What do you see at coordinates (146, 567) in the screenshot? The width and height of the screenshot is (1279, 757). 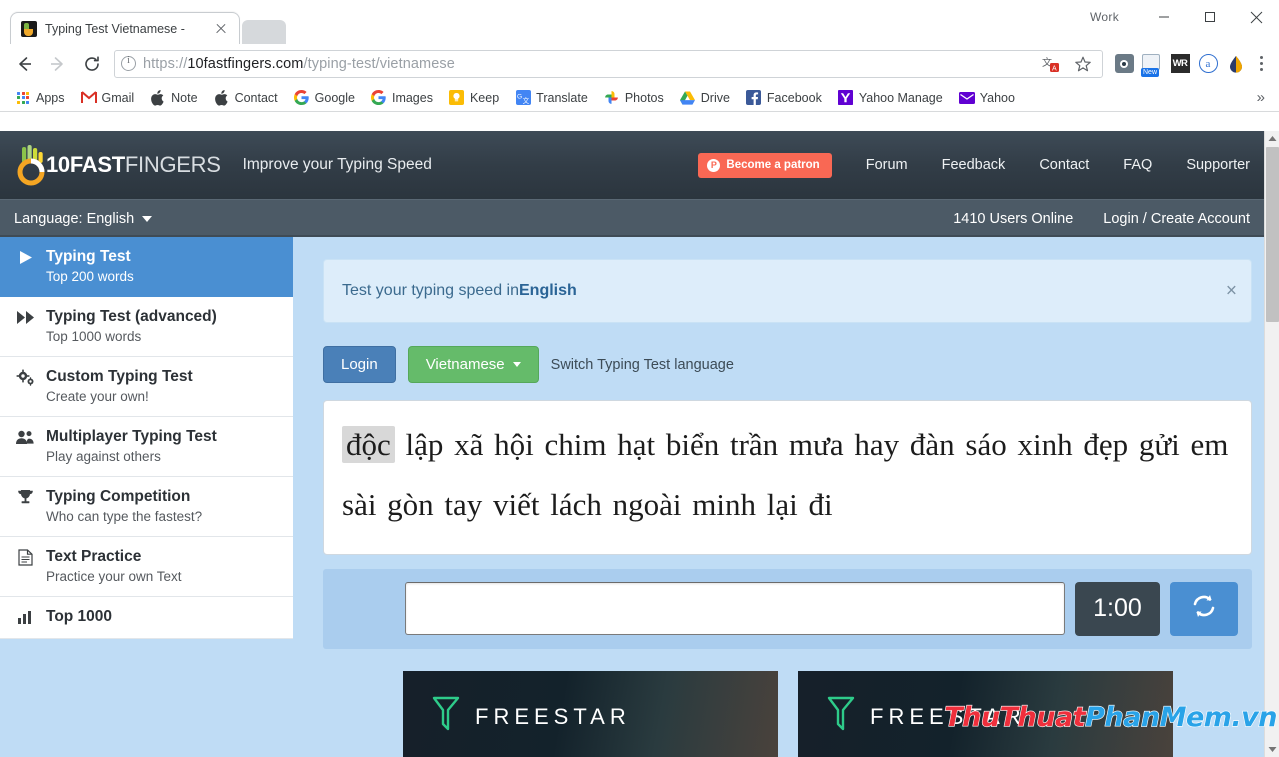 I see `sidebar-item-text-practice: Text Practice Practice your own Text` at bounding box center [146, 567].